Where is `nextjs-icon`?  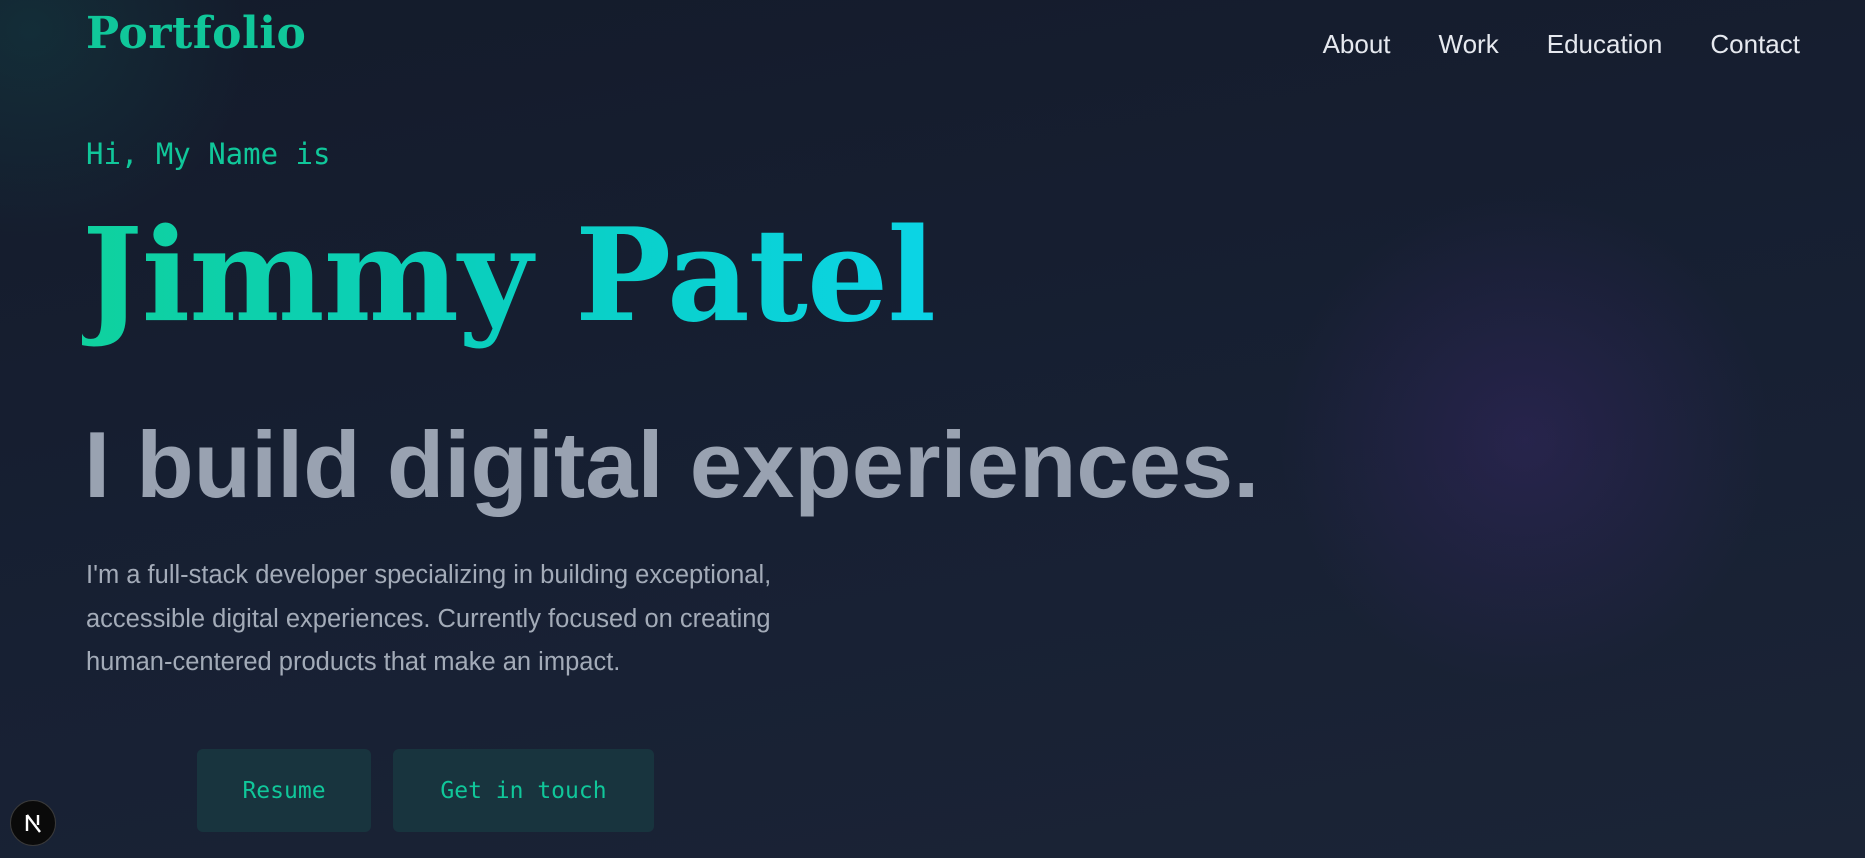 nextjs-icon is located at coordinates (33, 823).